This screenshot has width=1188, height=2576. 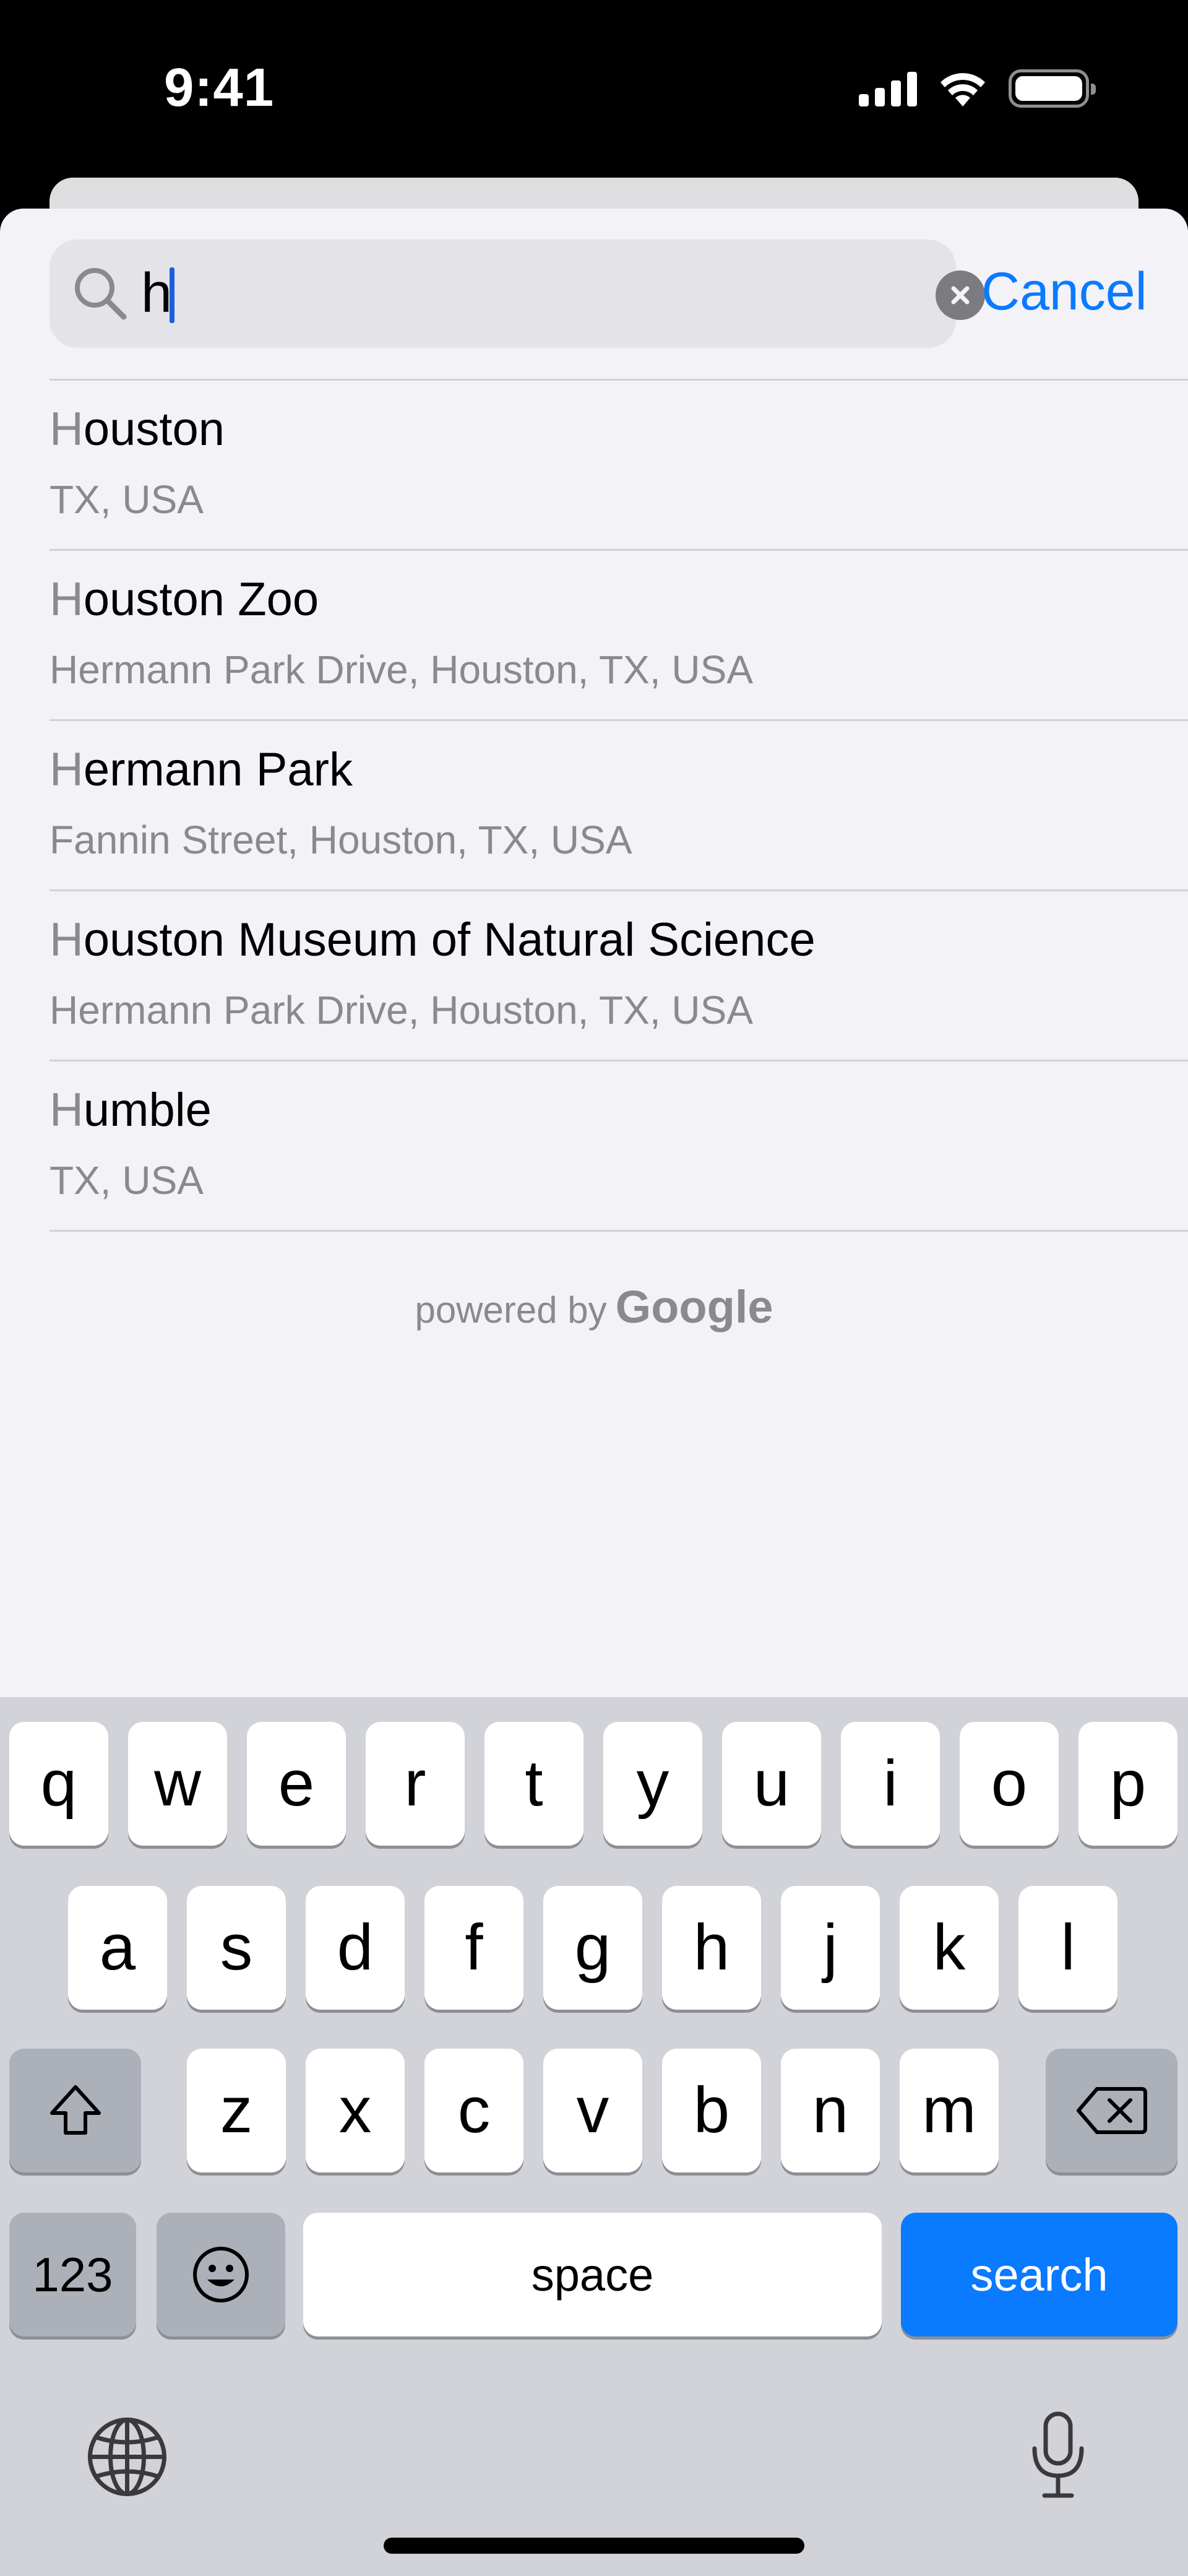 I want to click on search-input: h, so click(x=497, y=293).